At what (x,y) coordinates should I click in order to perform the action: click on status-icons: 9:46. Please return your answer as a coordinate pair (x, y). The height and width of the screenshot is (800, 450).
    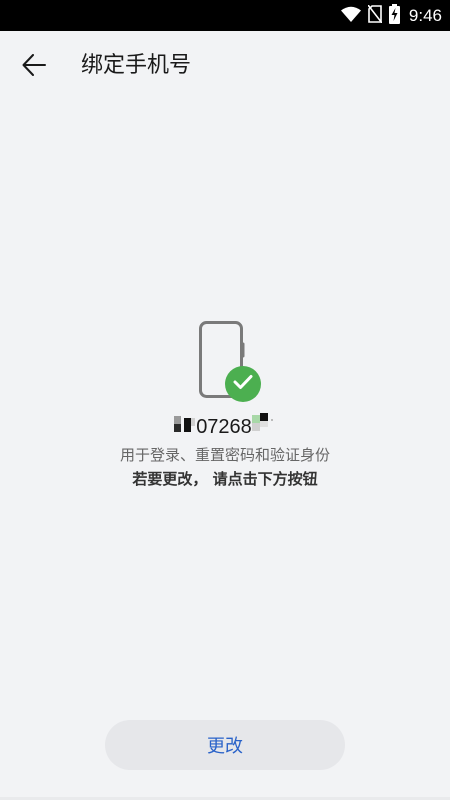
    Looking at the image, I should click on (391, 15).